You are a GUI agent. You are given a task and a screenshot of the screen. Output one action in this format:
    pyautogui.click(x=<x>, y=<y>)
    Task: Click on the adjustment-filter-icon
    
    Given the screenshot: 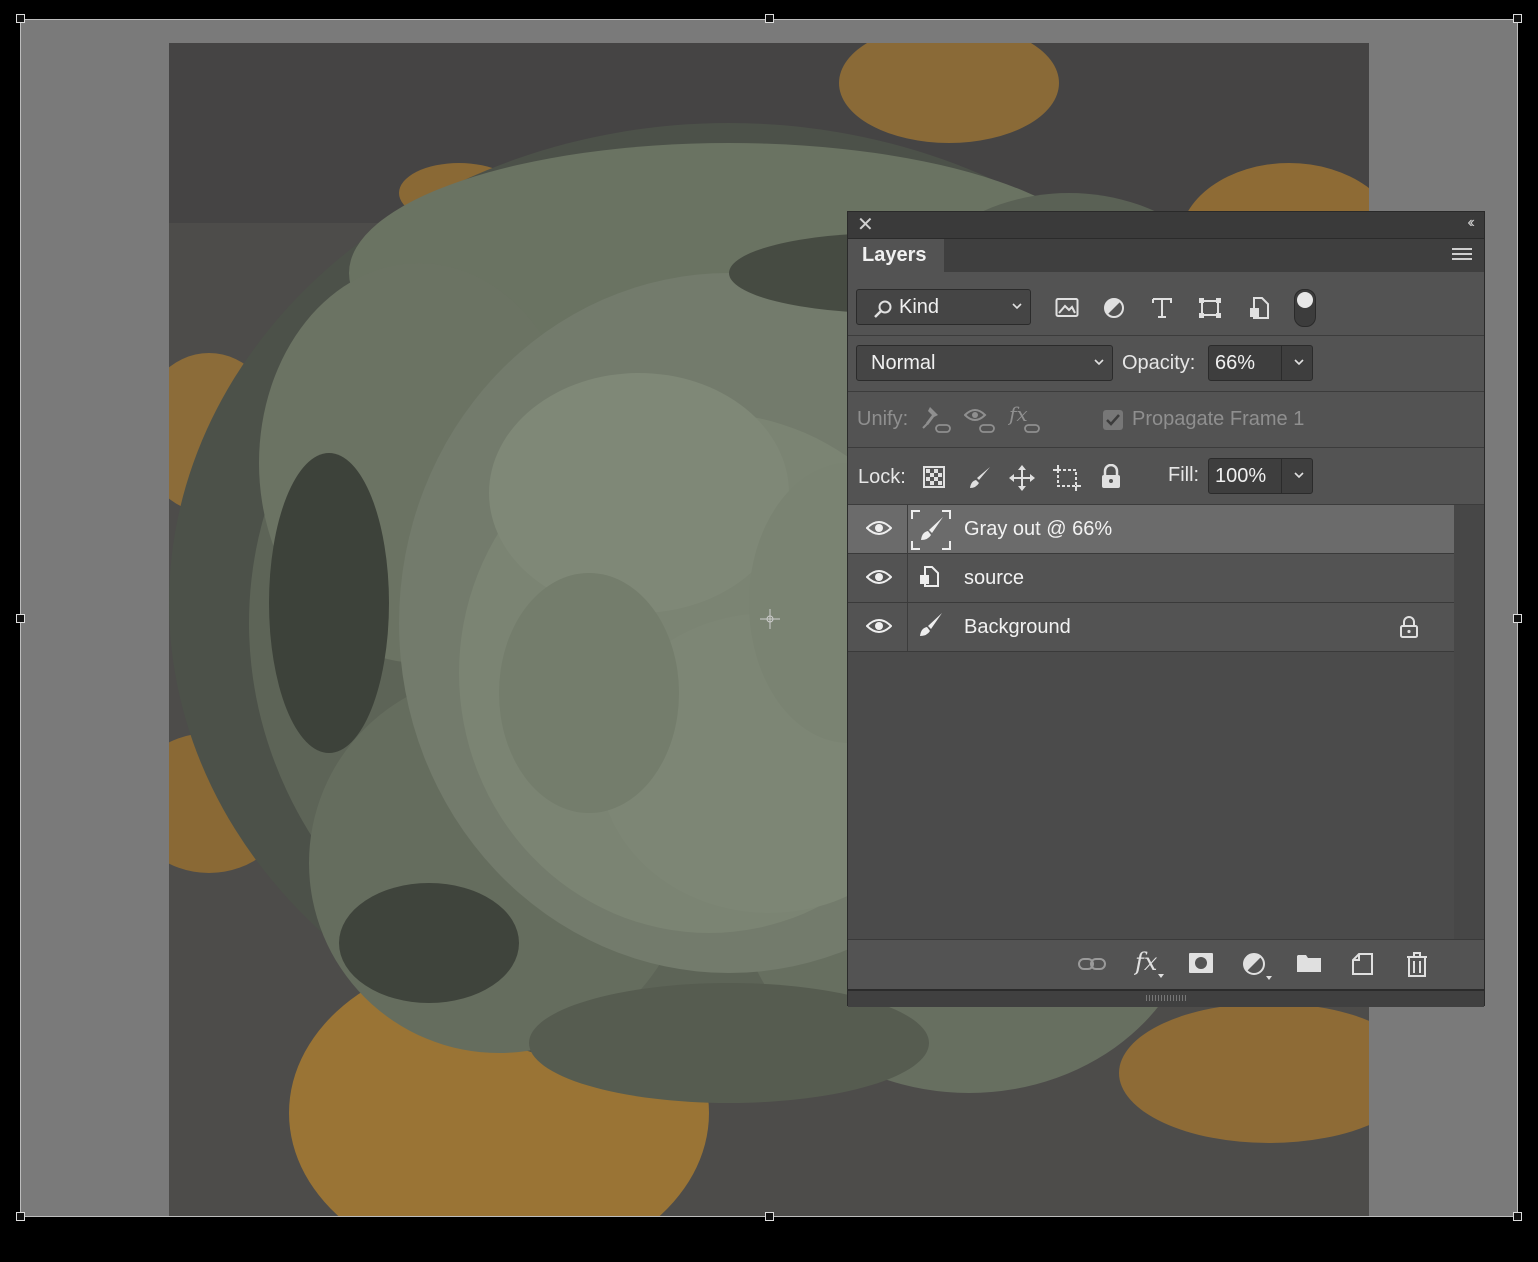 What is the action you would take?
    pyautogui.click(x=1114, y=308)
    